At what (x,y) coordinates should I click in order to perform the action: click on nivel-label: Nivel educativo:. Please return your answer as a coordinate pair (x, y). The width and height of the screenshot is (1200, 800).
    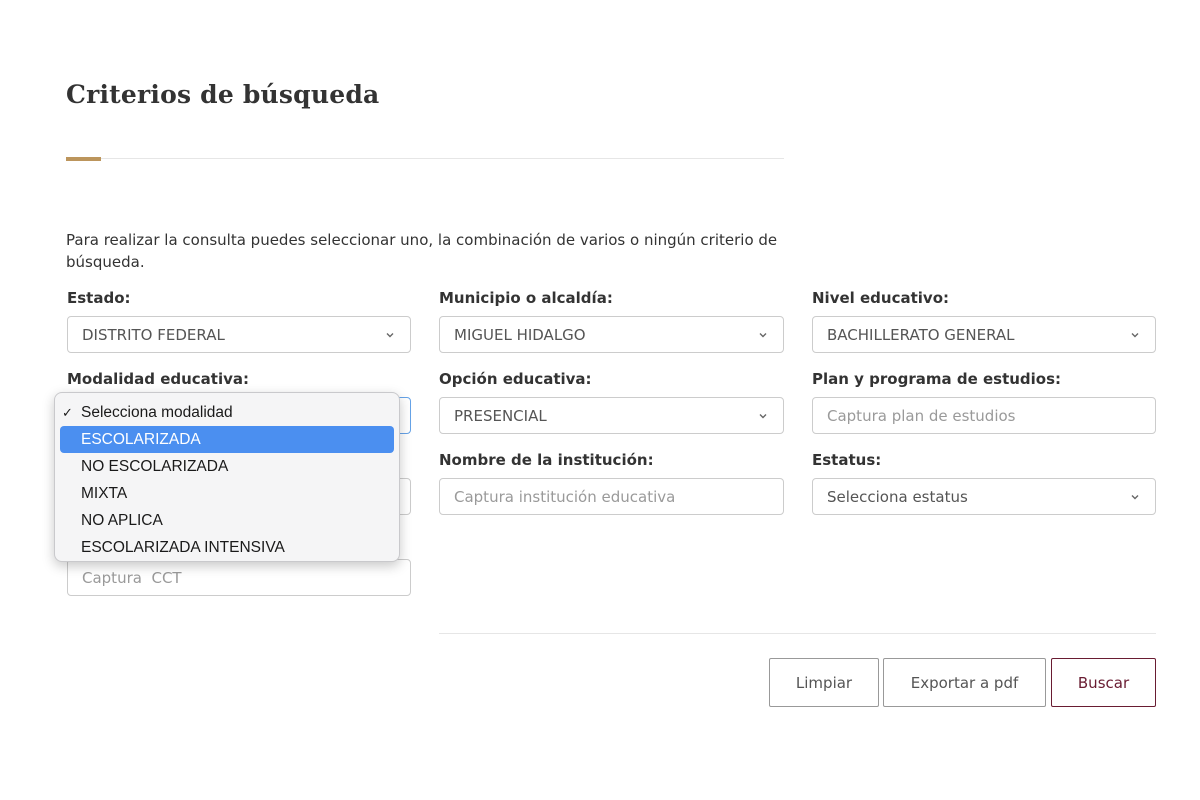
    Looking at the image, I should click on (881, 298).